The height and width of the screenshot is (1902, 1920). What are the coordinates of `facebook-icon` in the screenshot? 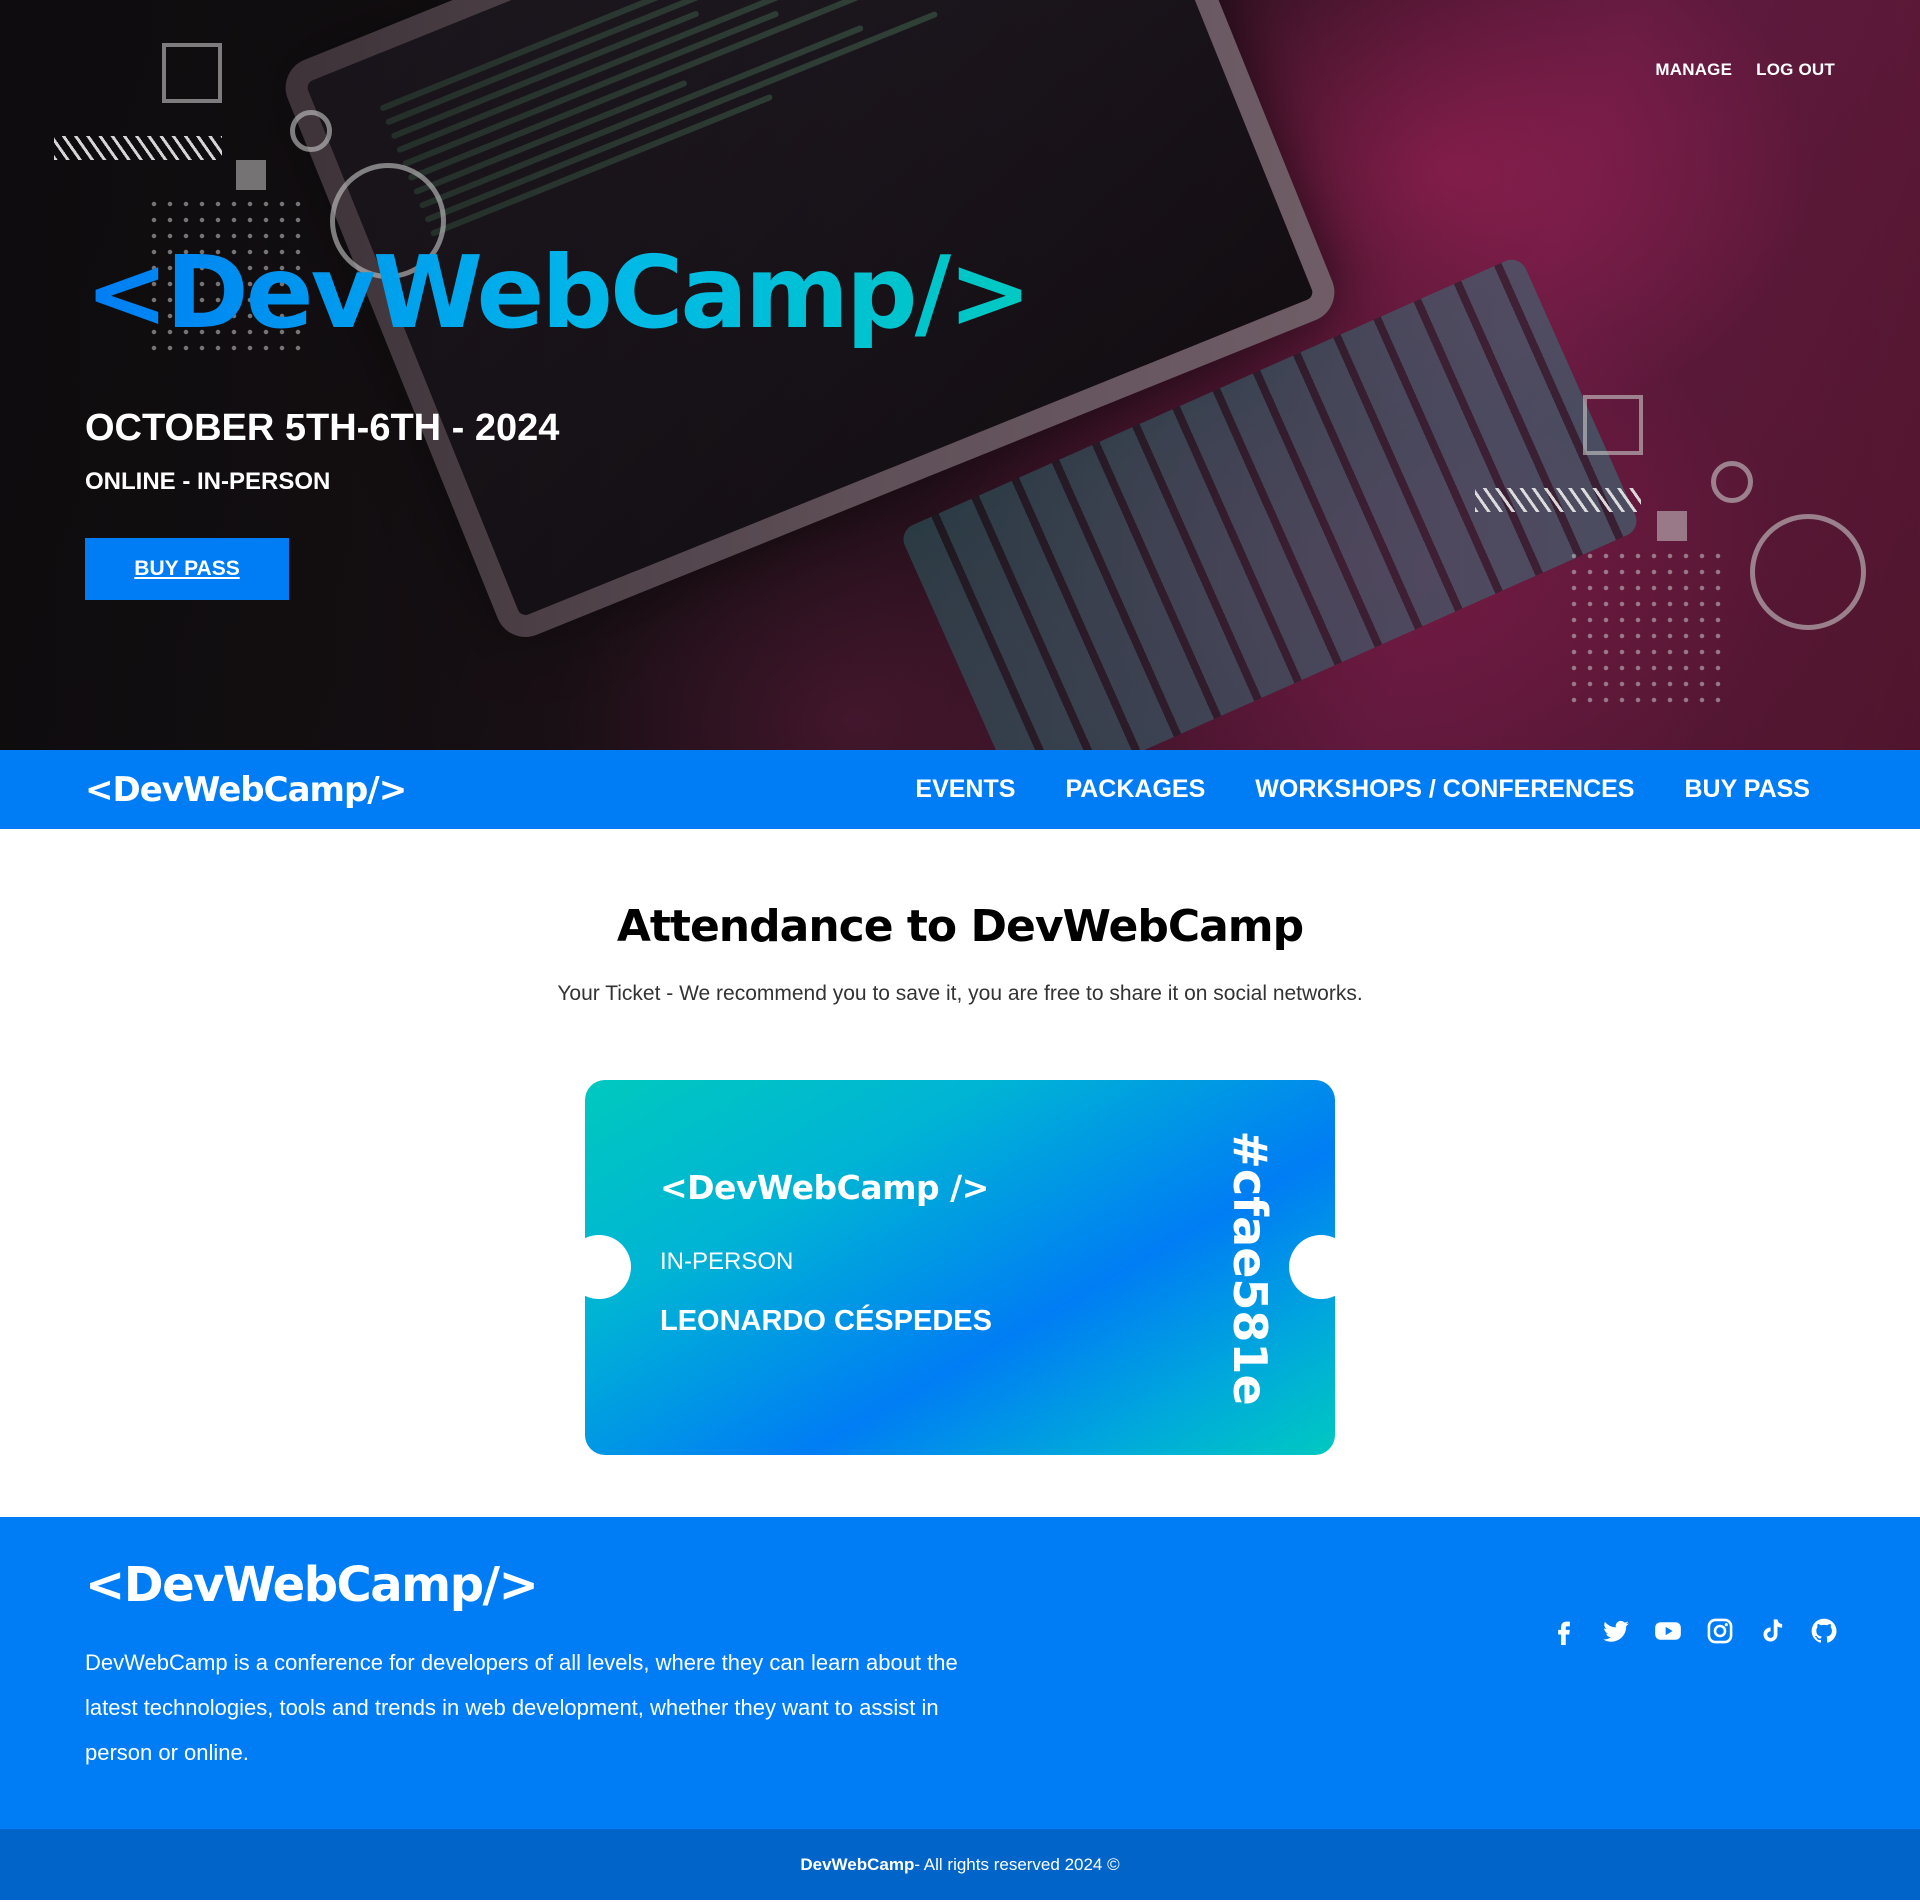 It's located at (1564, 1631).